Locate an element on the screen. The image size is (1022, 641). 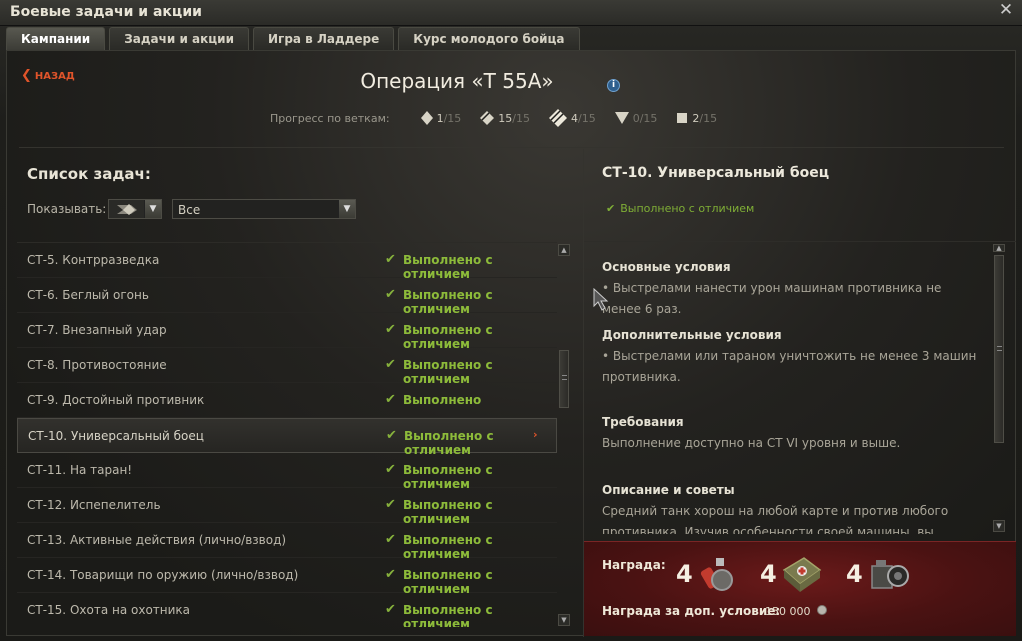
task-detail-scrollbar: ▲ ▼ is located at coordinates (999, 388).